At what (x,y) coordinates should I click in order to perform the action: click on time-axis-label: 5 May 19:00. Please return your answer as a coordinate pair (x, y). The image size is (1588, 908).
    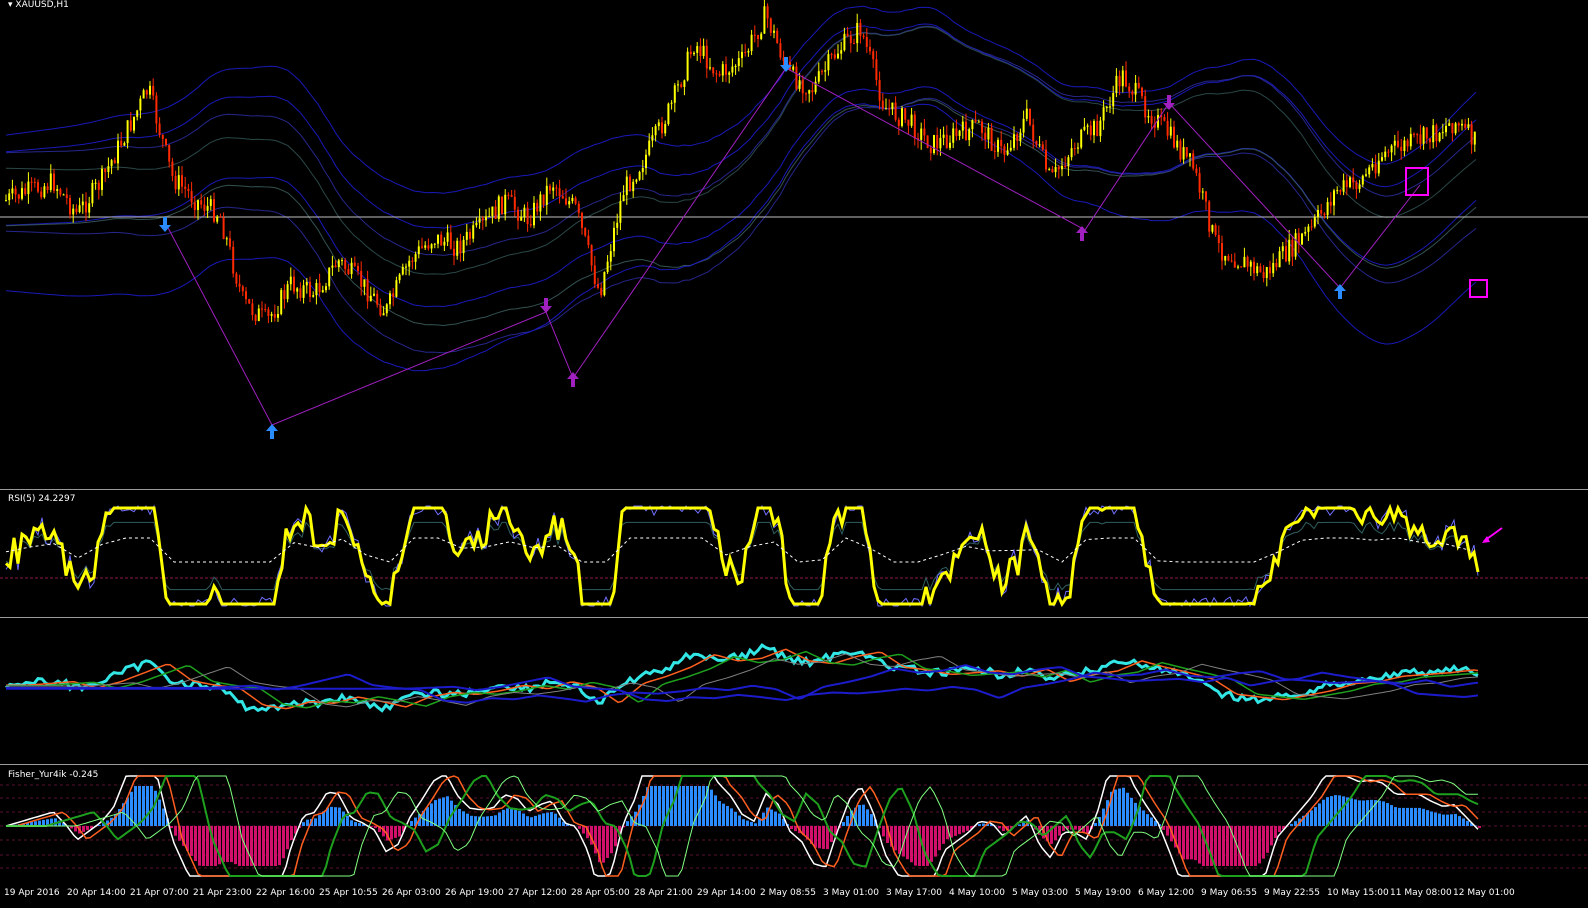
    Looking at the image, I should click on (1103, 893).